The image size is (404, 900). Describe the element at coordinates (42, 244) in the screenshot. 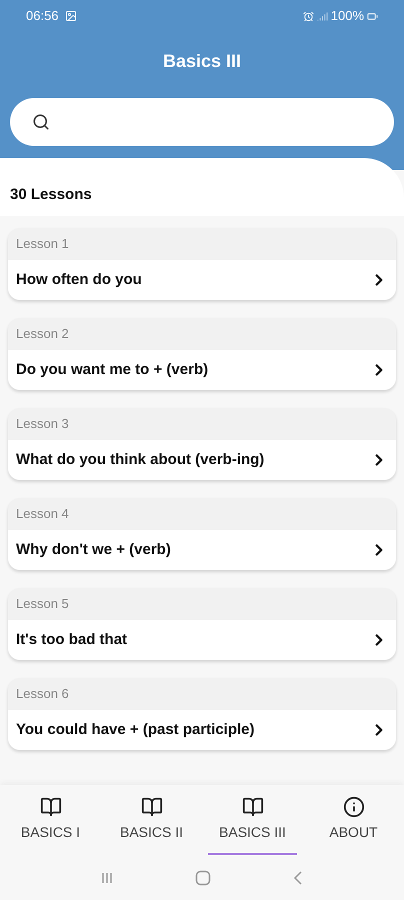

I see `lesson-label: Lesson 1` at that location.